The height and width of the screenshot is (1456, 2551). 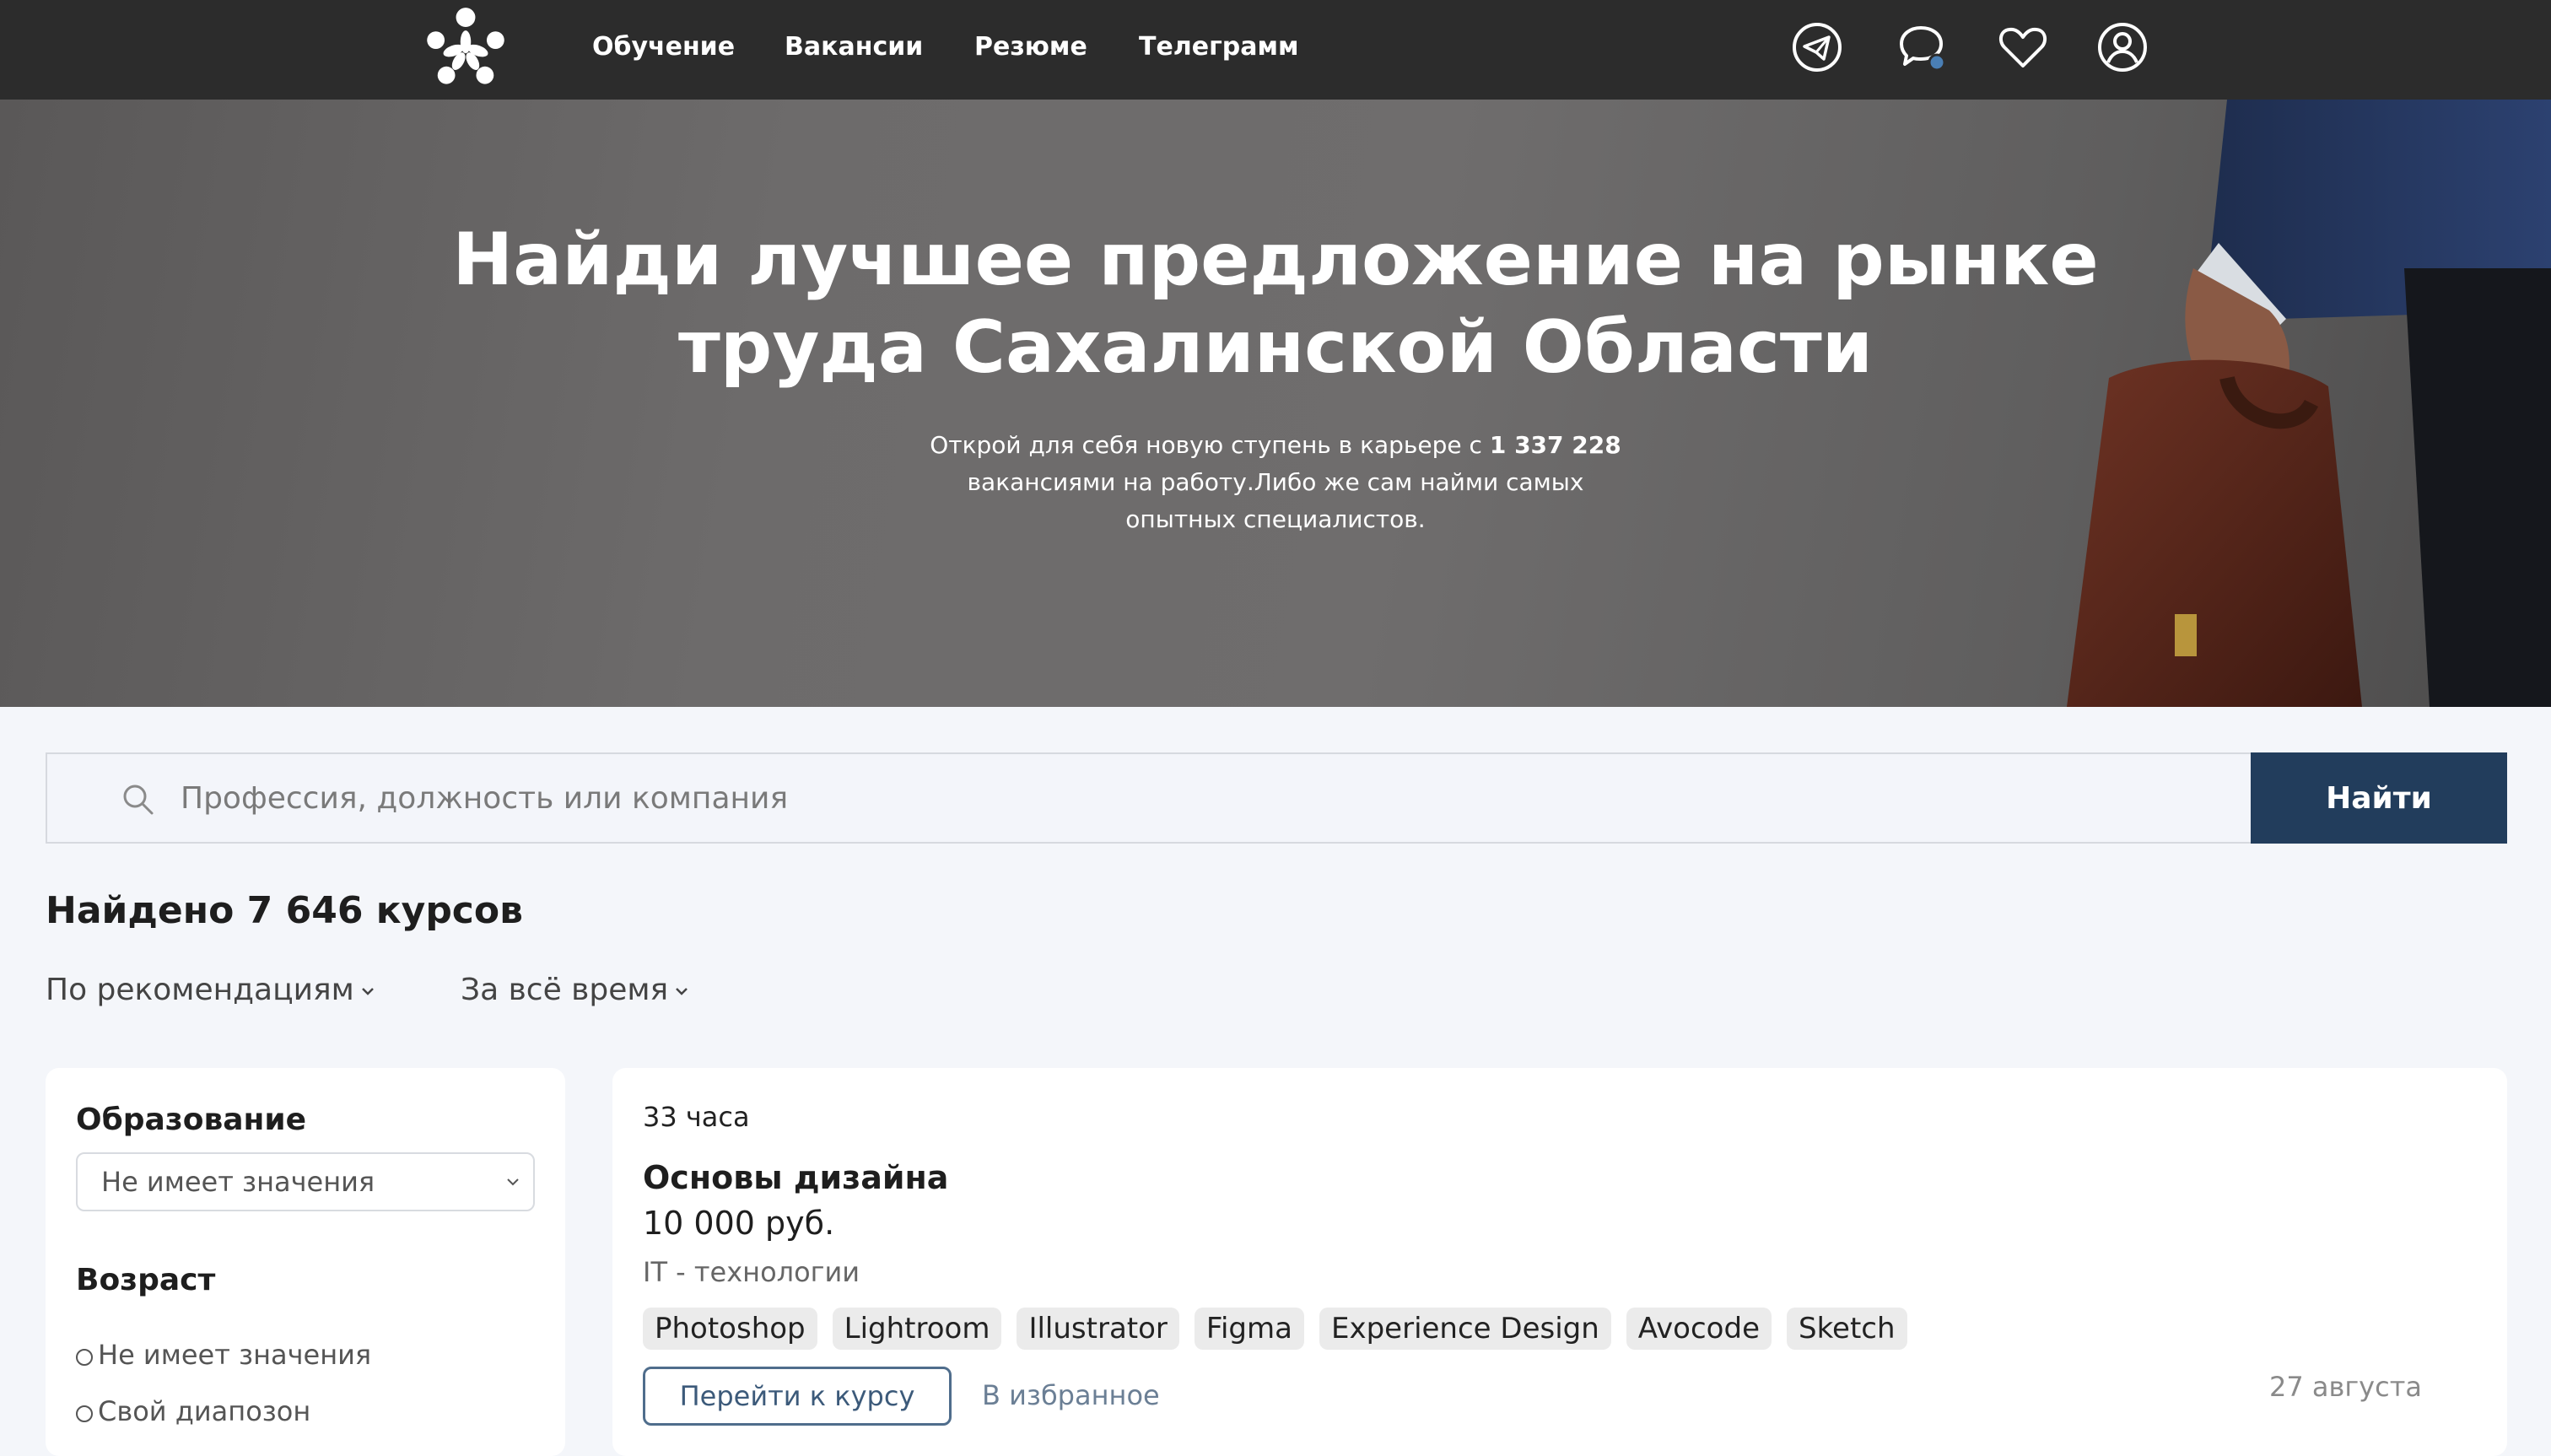 What do you see at coordinates (138, 800) in the screenshot?
I see `search-icon` at bounding box center [138, 800].